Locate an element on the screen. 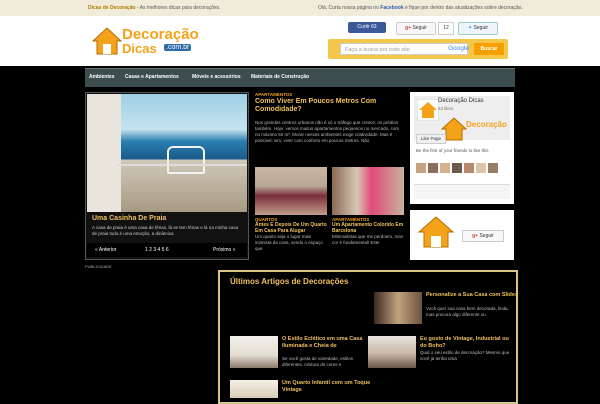  latest-articles-title: Últimos Artigos de Decorações is located at coordinates (289, 281).